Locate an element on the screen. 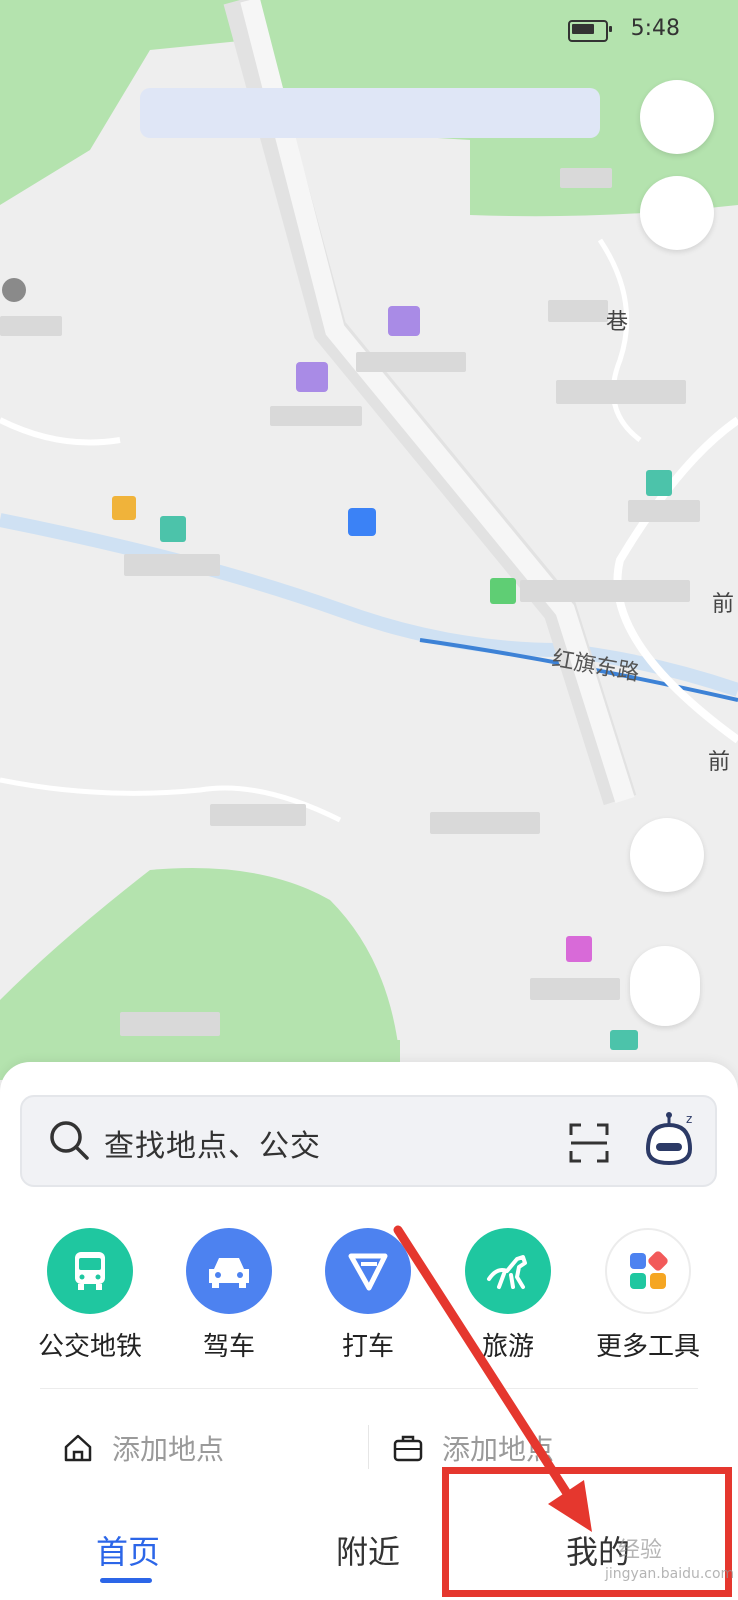 The image size is (738, 1600). map-label: 巷 is located at coordinates (617, 322).